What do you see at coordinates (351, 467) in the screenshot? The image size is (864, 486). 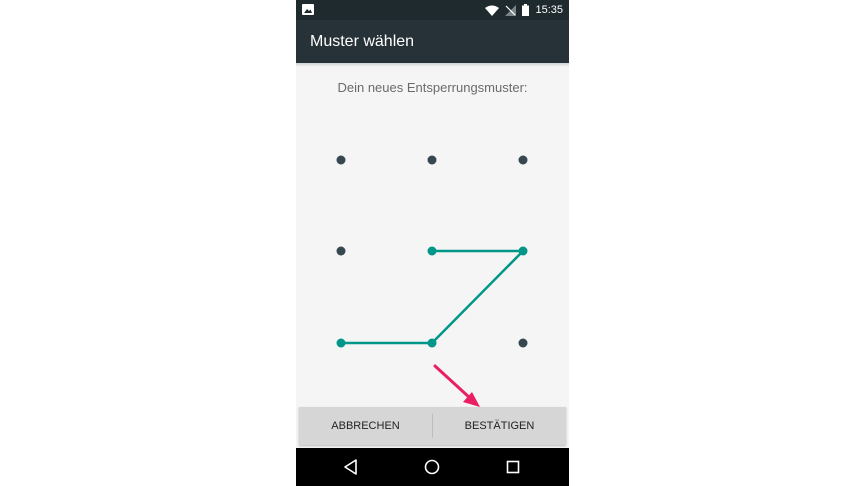 I see `back-icon` at bounding box center [351, 467].